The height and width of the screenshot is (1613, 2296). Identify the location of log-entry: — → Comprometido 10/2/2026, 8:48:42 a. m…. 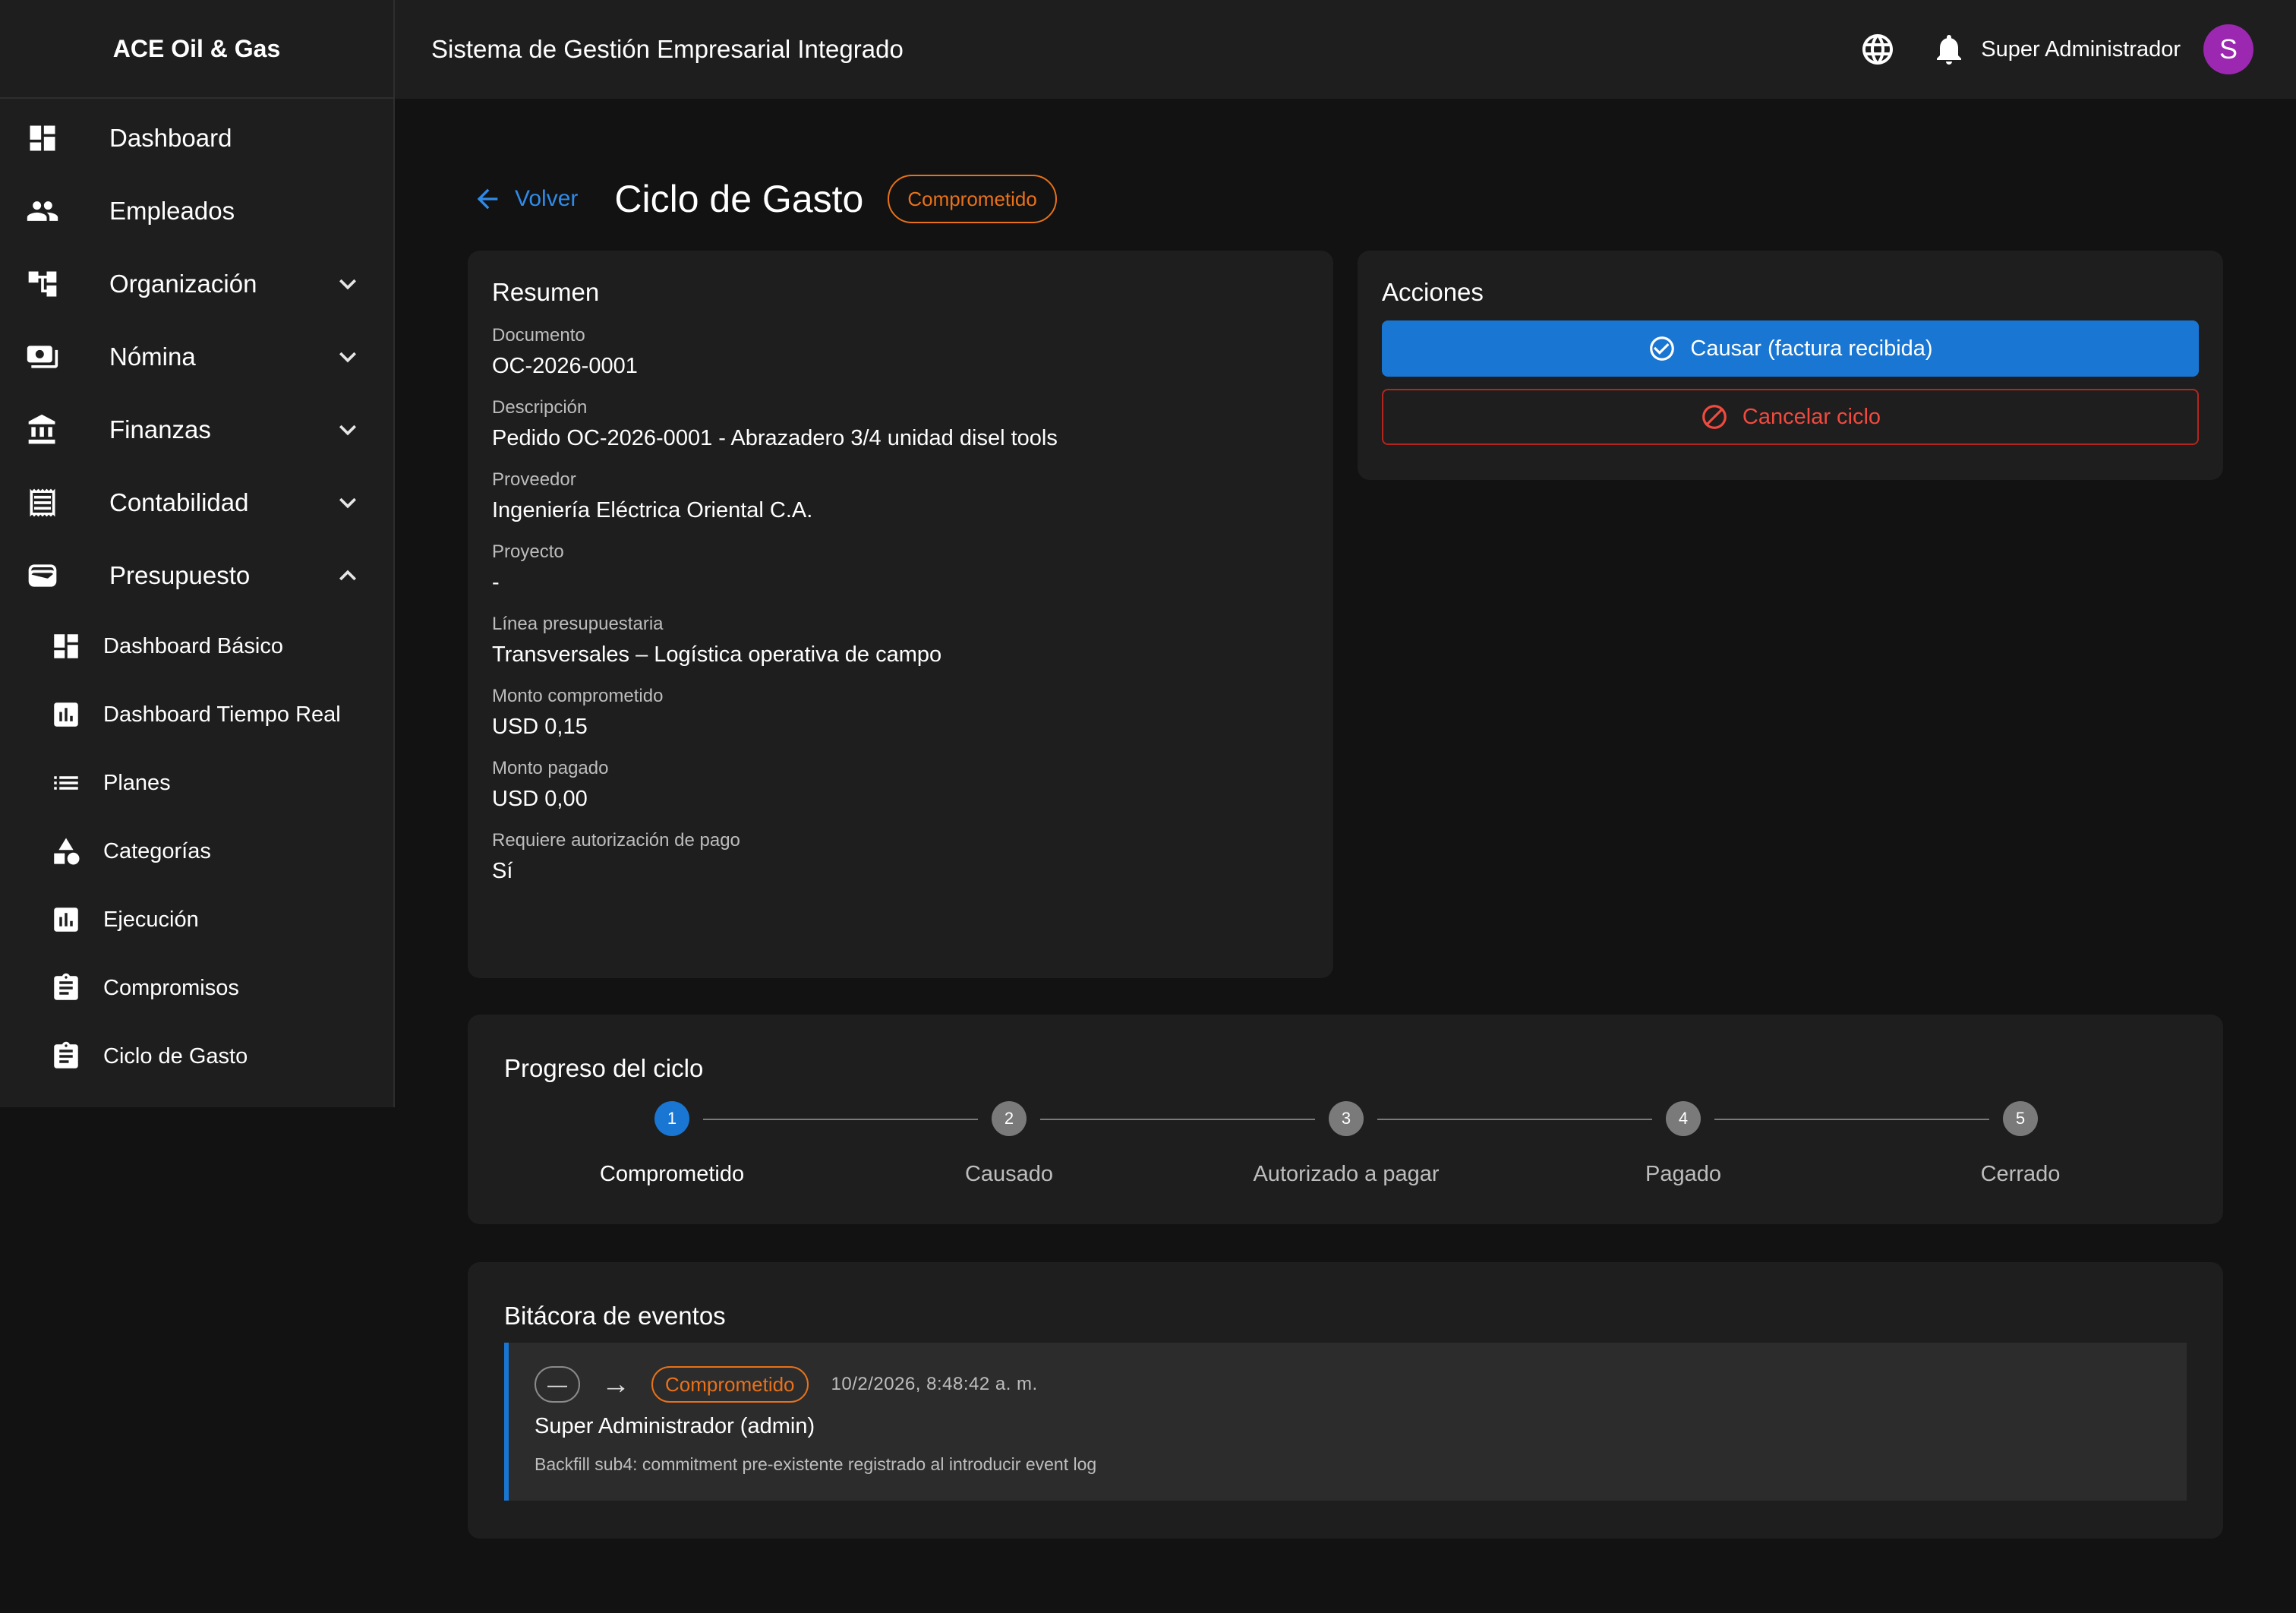
(1346, 1422).